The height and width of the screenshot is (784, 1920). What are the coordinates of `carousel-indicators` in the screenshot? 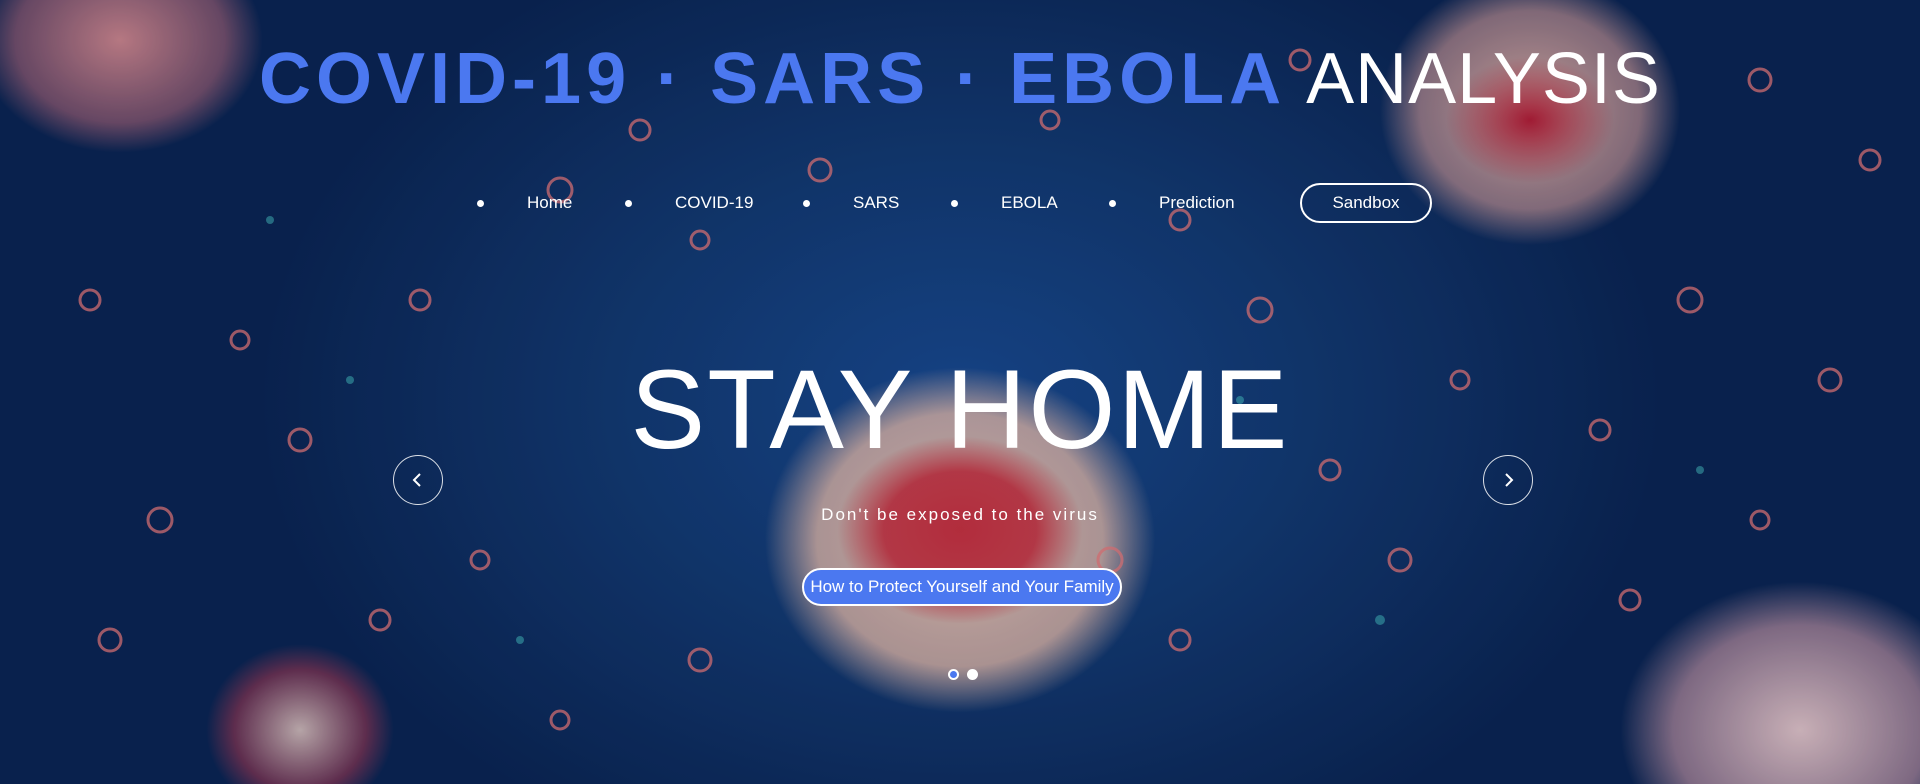 It's located at (963, 675).